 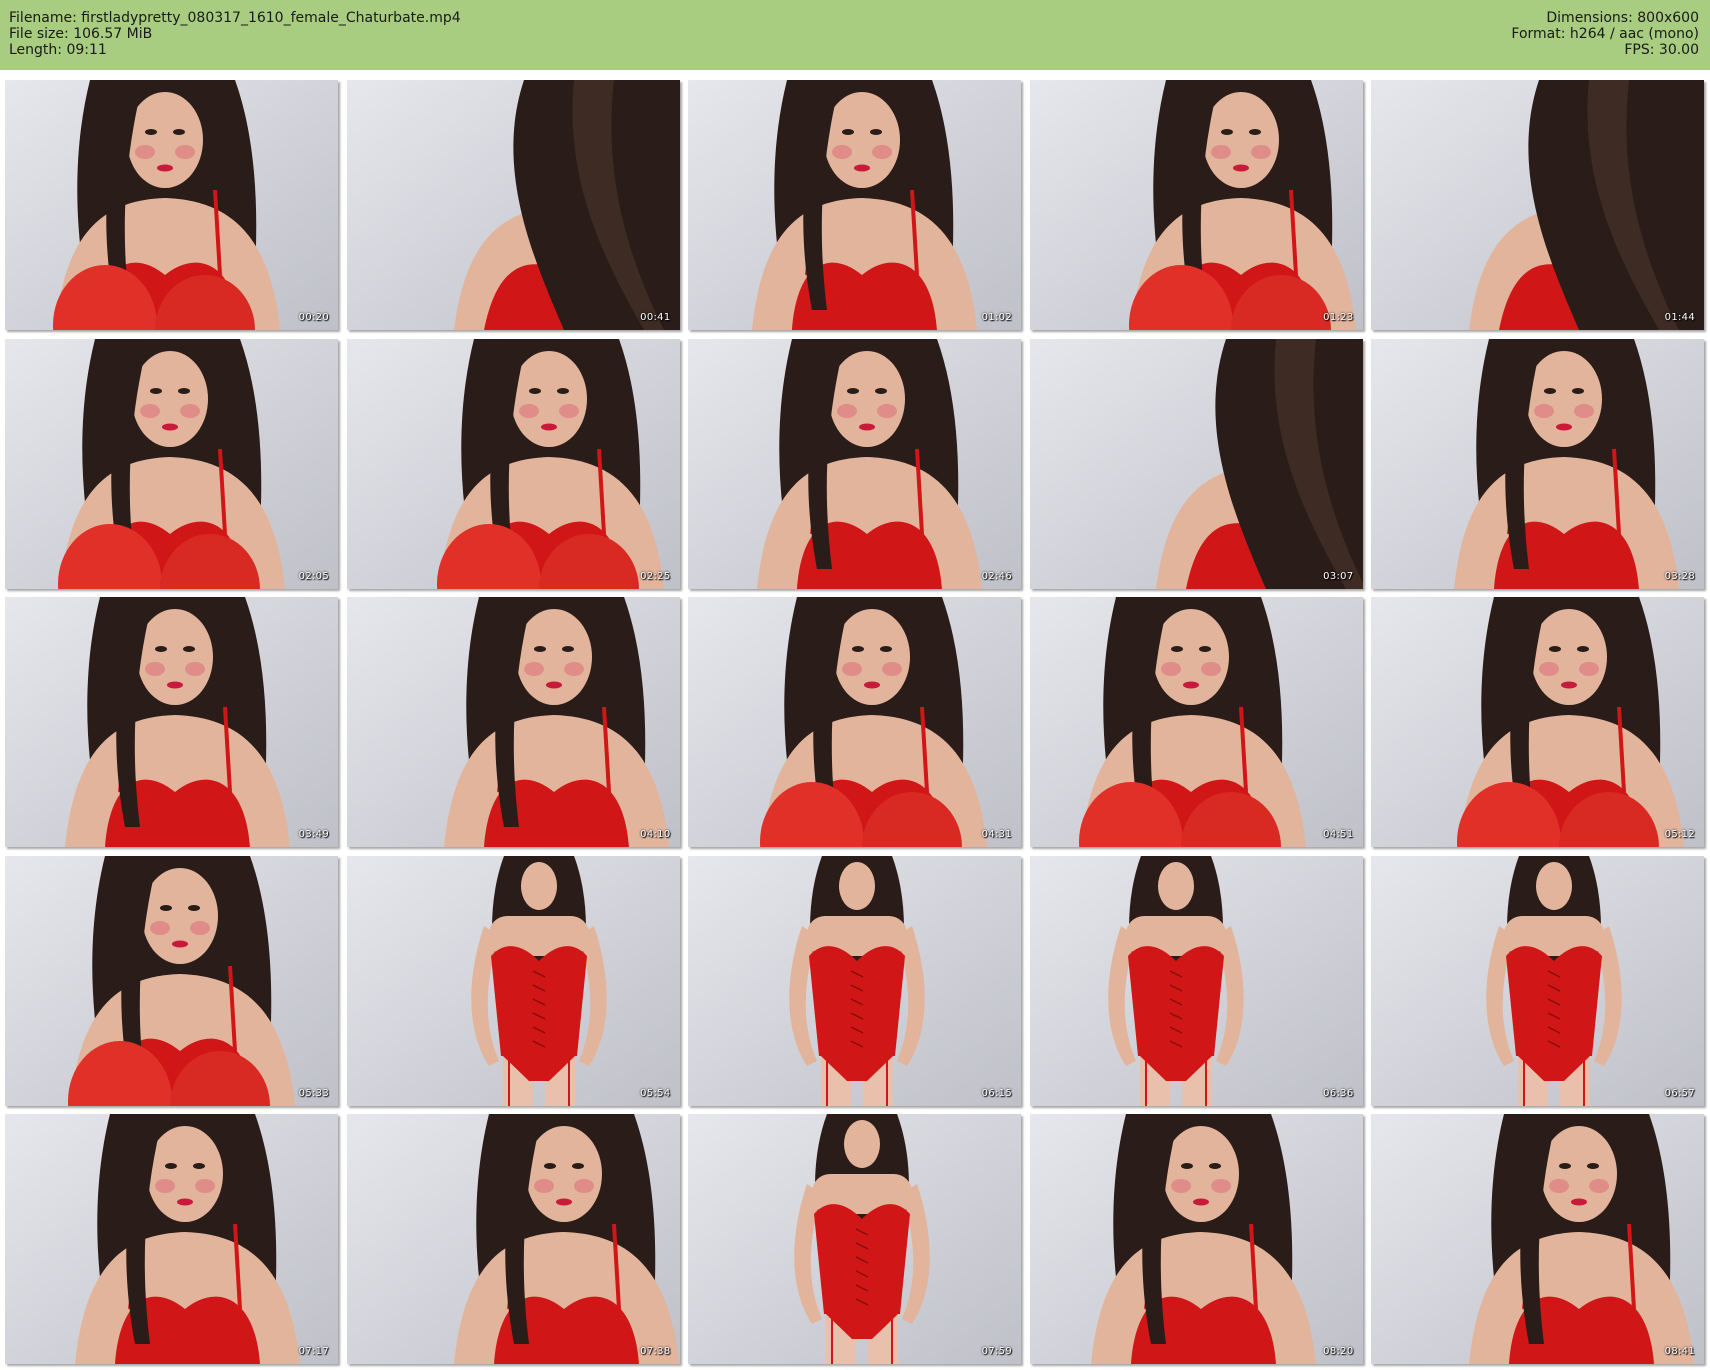 I want to click on thumbnail-frame: 08:41, so click(x=1537, y=1239).